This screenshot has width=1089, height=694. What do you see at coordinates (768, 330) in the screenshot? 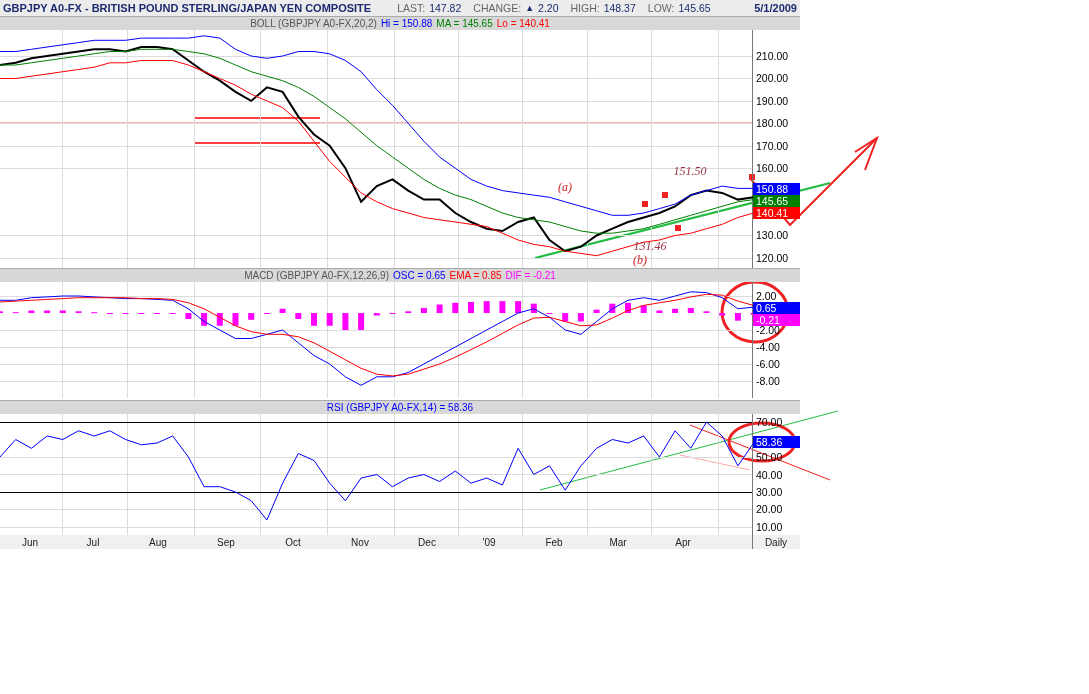
I see `axis-tick-label: -2.00` at bounding box center [768, 330].